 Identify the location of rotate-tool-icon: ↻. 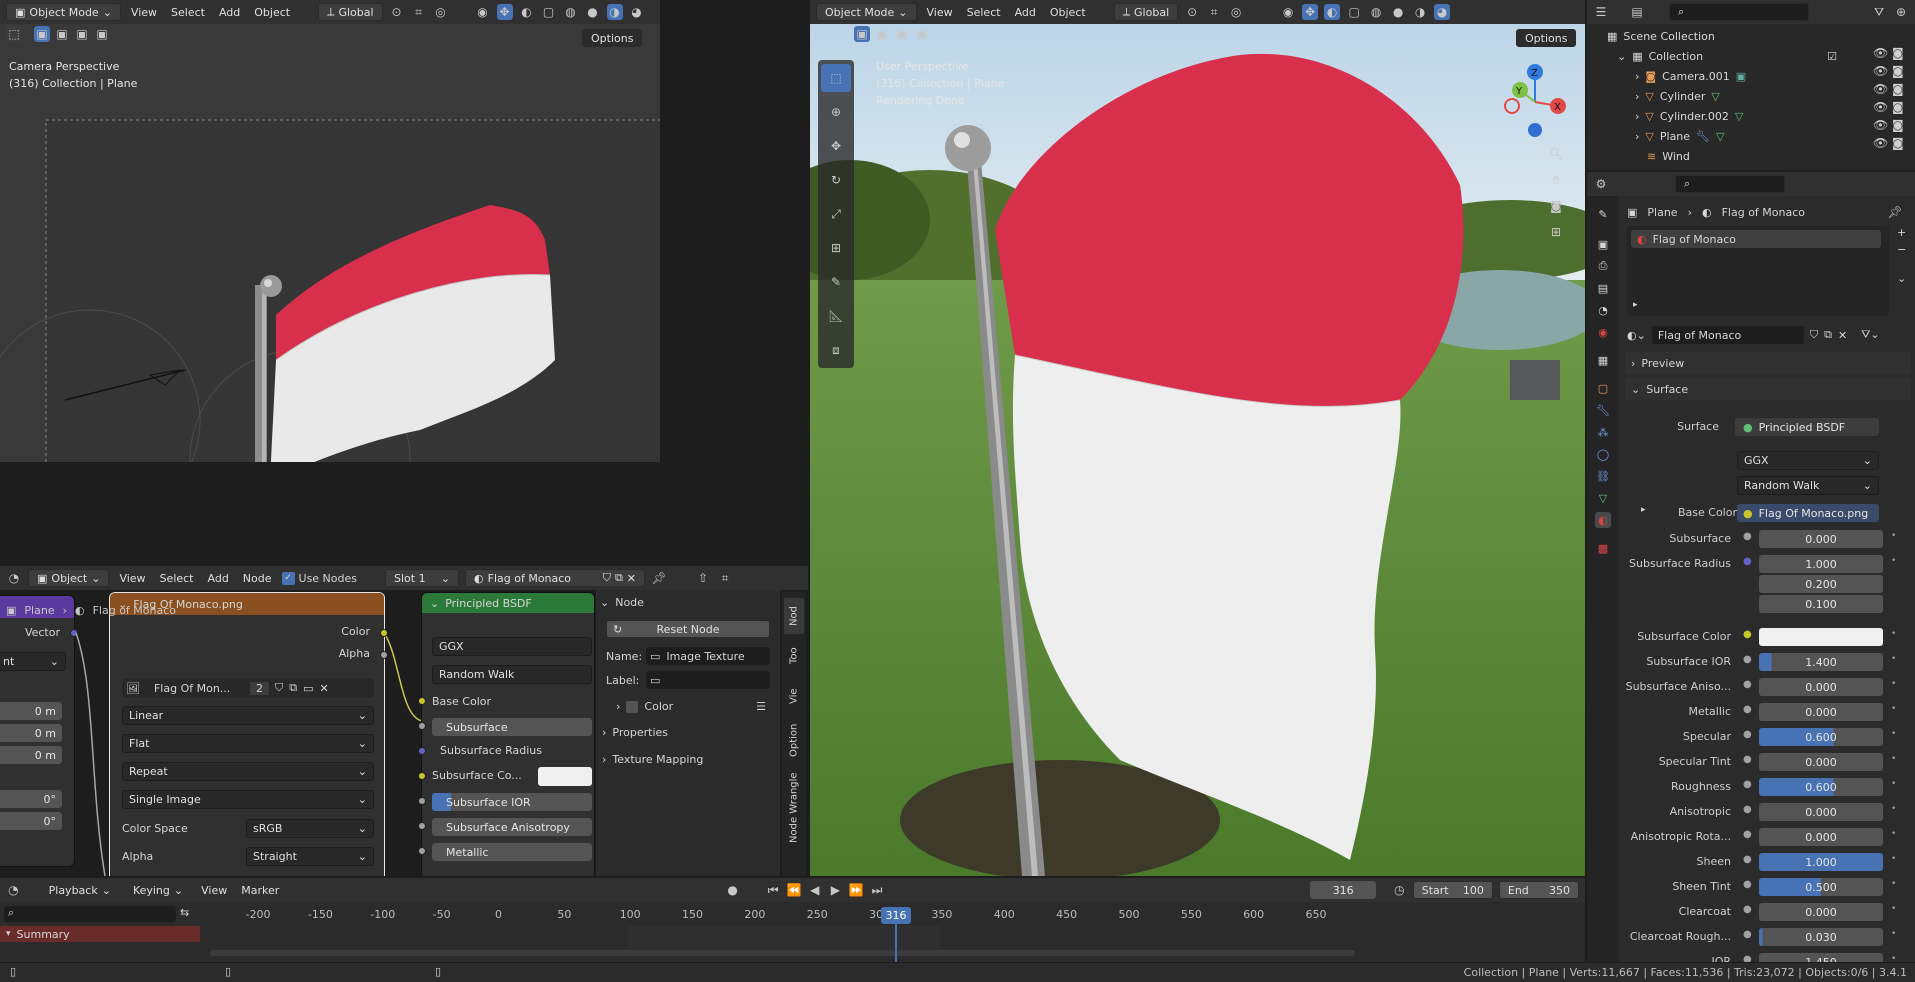
(836, 180).